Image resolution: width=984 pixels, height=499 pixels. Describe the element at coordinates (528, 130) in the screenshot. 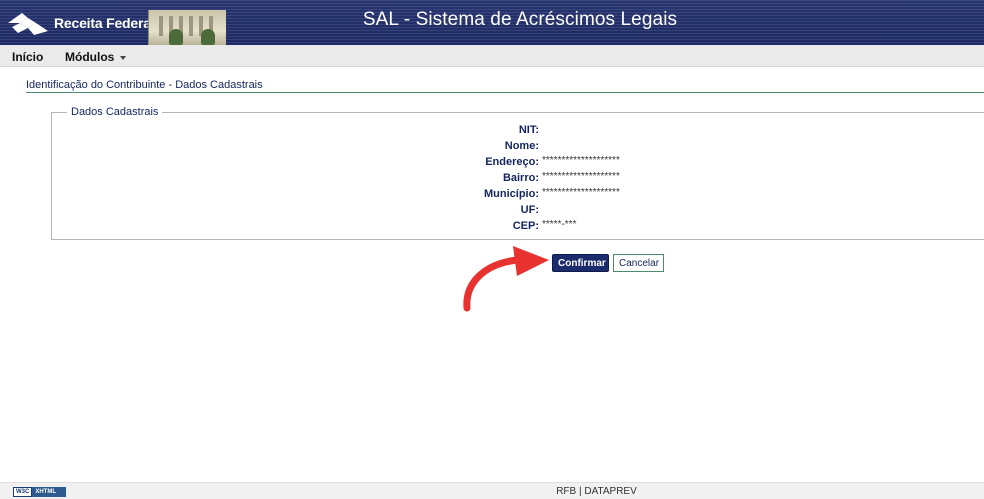

I see `field-label: NIT:` at that location.